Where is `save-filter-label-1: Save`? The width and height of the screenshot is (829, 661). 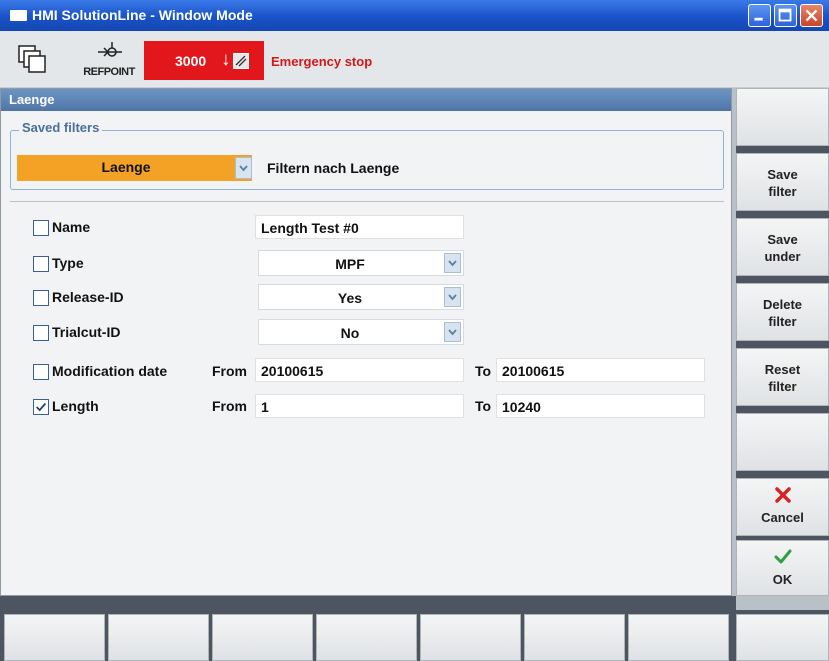 save-filter-label-1: Save is located at coordinates (782, 174).